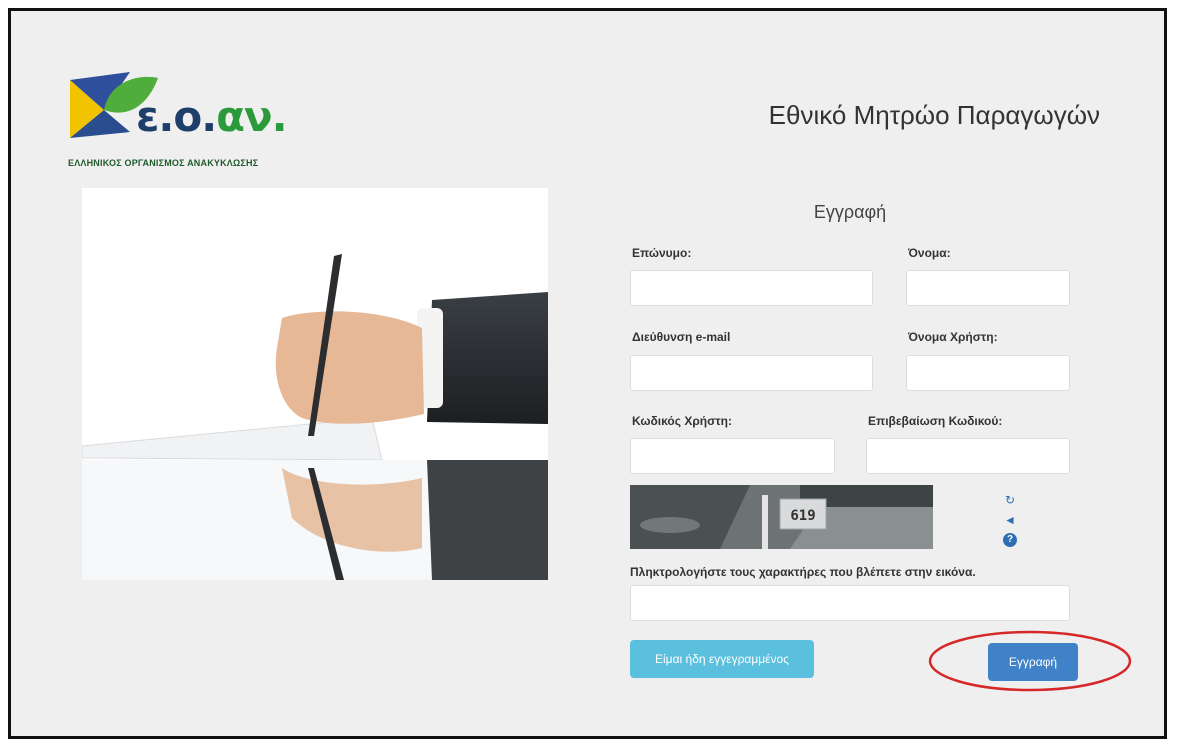  What do you see at coordinates (781, 517) in the screenshot?
I see `captcha-image: 619` at bounding box center [781, 517].